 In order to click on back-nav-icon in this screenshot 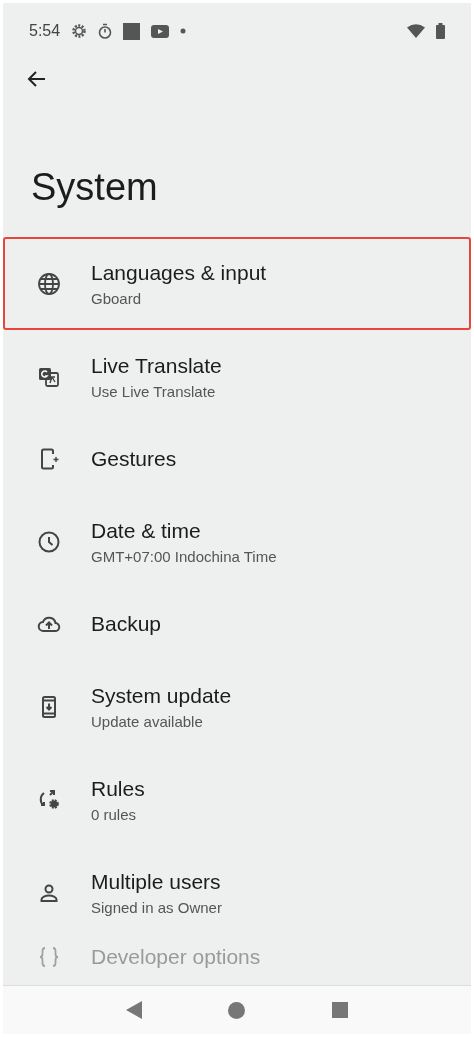, I will do `click(134, 1010)`.